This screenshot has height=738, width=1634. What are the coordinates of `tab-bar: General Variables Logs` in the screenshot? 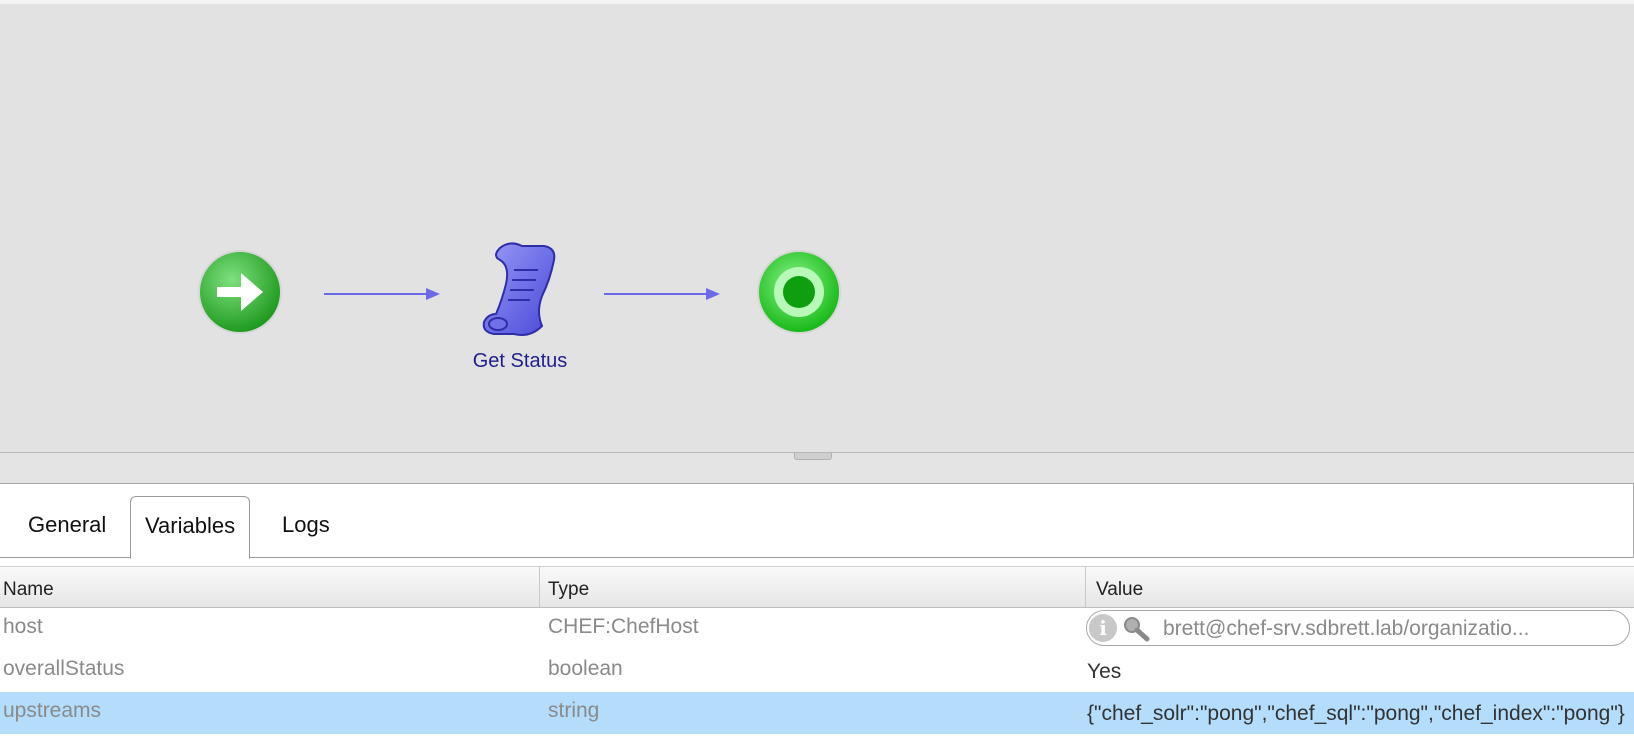 It's located at (817, 521).